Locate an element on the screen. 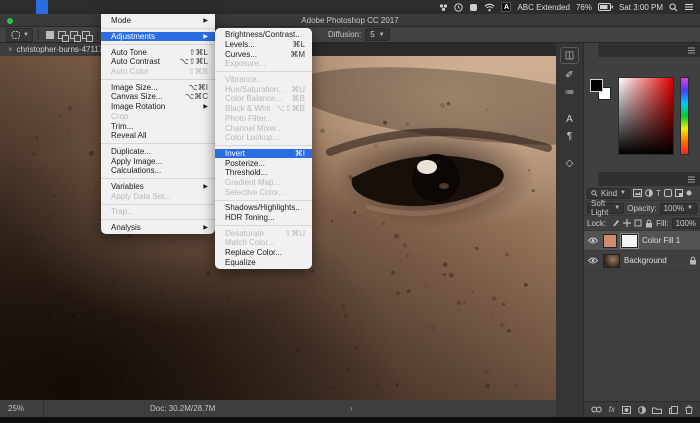 This screenshot has height=423, width=700. menu-item: Duplicate... ▶ is located at coordinates (158, 152).